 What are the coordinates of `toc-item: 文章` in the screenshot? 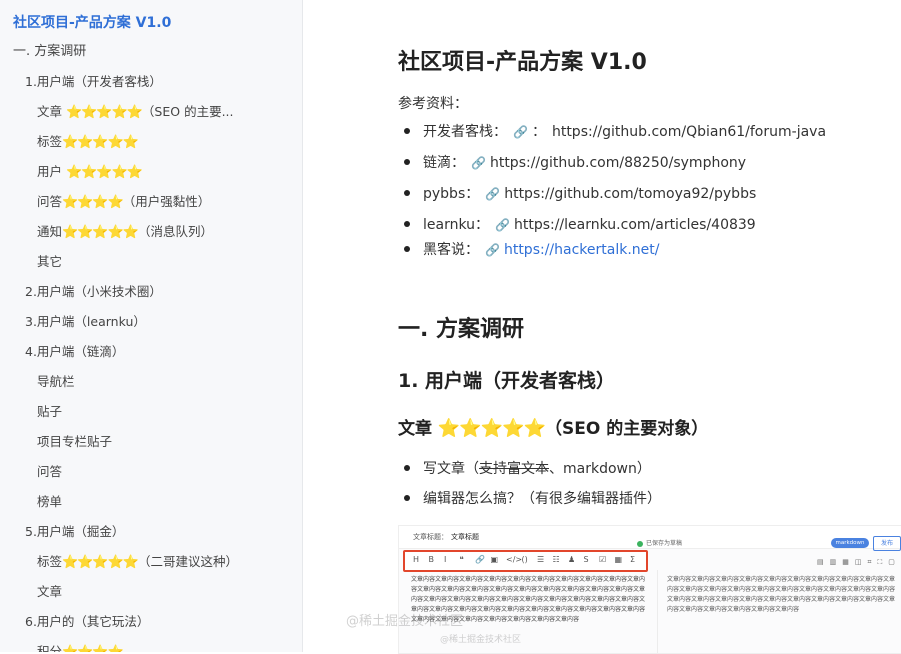 It's located at (49, 592).